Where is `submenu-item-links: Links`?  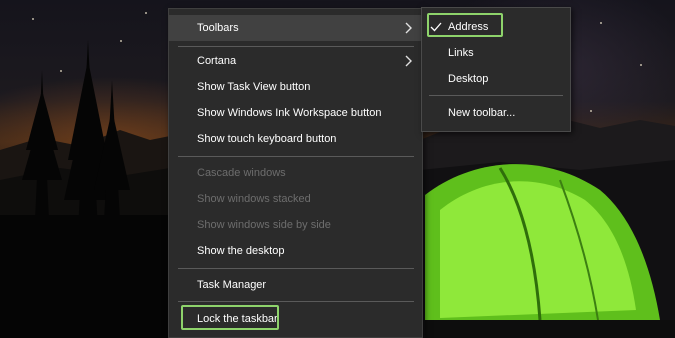 submenu-item-links: Links is located at coordinates (496, 53).